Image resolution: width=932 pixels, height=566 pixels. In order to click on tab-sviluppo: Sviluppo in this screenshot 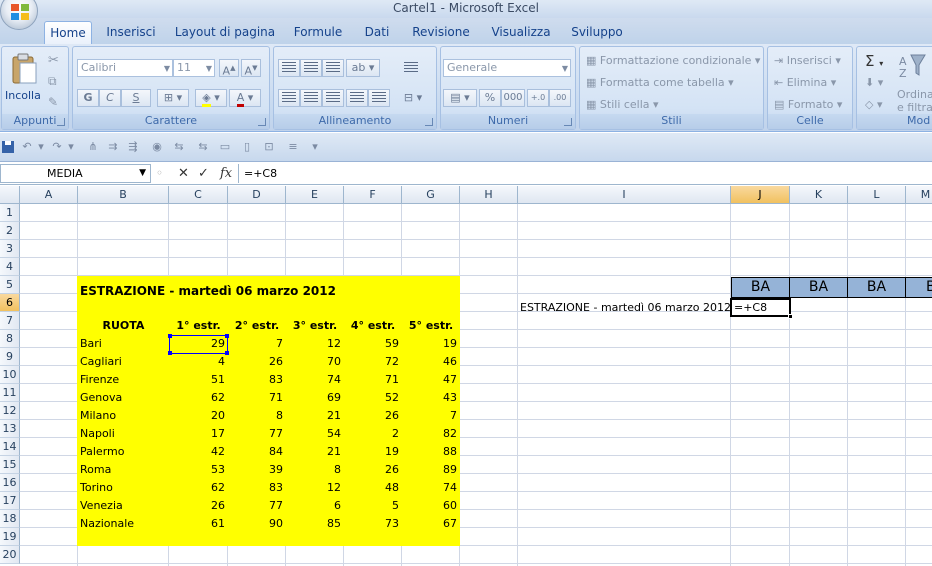, I will do `click(597, 32)`.